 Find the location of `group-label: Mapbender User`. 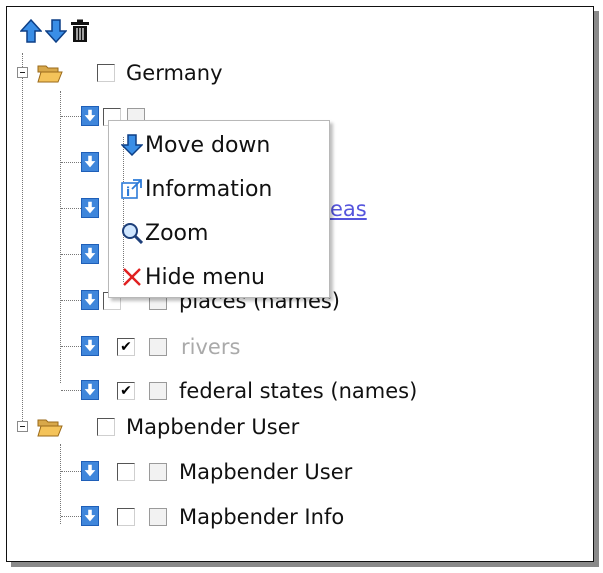

group-label: Mapbender User is located at coordinates (213, 427).